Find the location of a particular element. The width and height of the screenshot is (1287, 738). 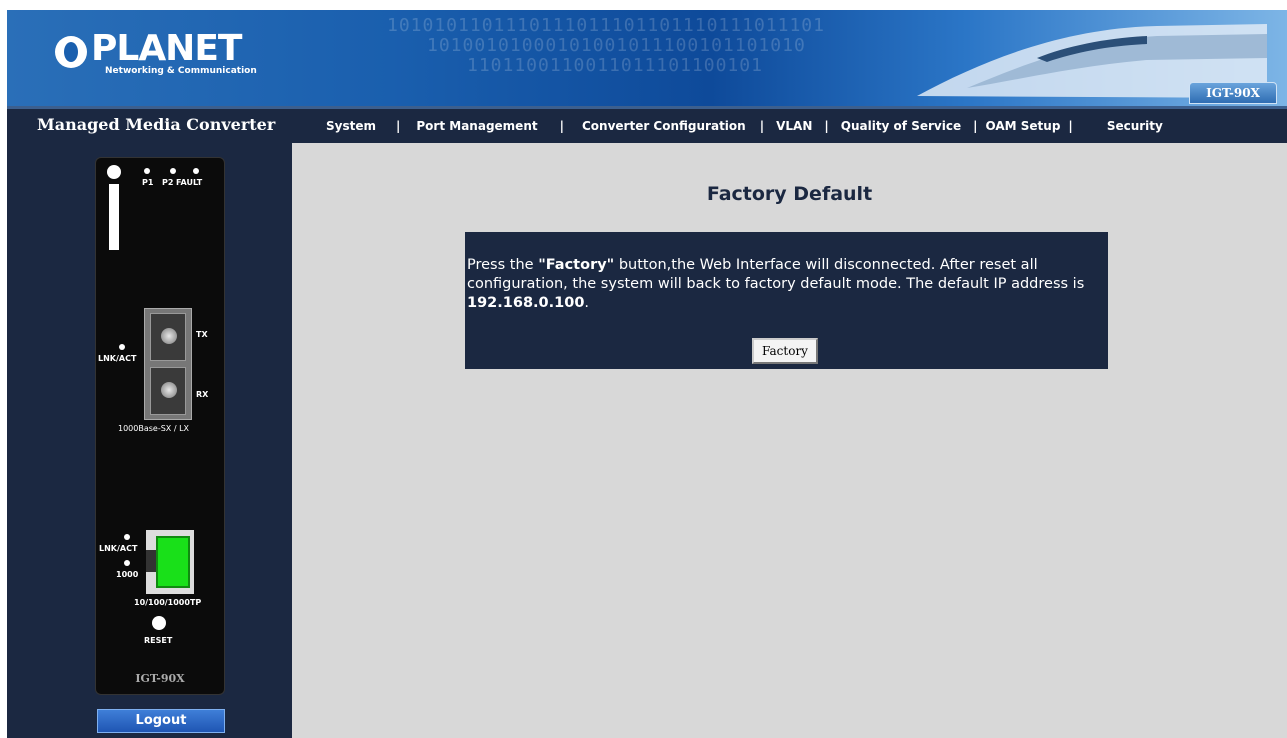

brand-tagline: Networking & Communication is located at coordinates (181, 71).